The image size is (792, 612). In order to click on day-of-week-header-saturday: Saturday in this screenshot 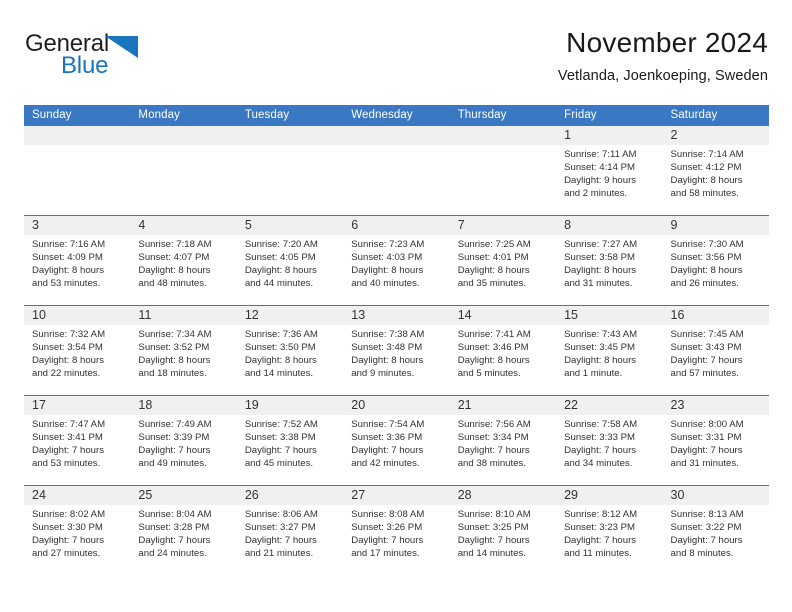, I will do `click(694, 115)`.